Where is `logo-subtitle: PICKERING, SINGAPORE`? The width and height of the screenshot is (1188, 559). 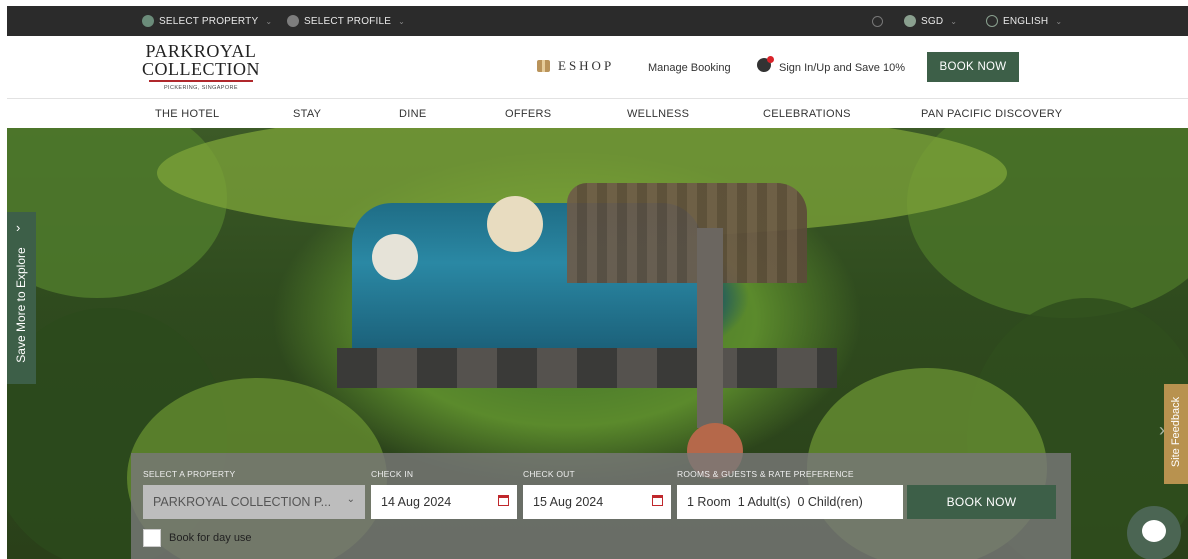 logo-subtitle: PICKERING, SINGAPORE is located at coordinates (200, 87).